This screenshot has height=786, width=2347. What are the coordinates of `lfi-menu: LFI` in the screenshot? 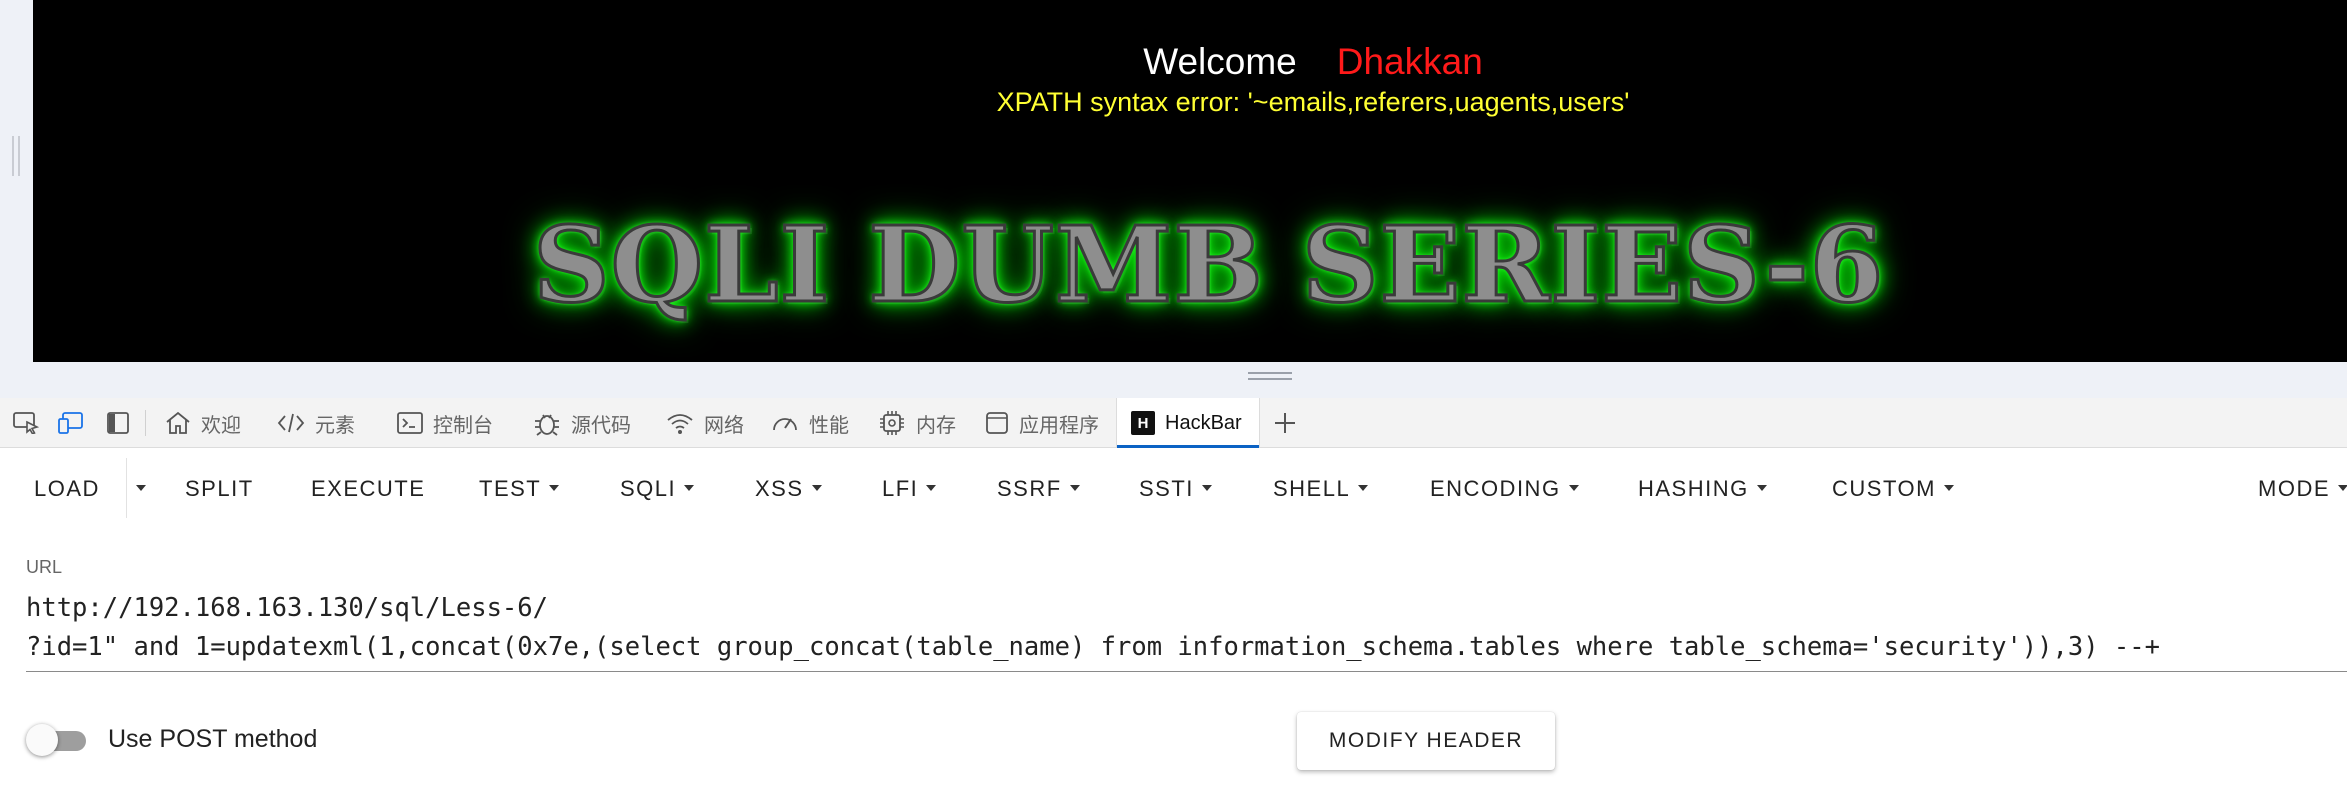 It's located at (909, 489).